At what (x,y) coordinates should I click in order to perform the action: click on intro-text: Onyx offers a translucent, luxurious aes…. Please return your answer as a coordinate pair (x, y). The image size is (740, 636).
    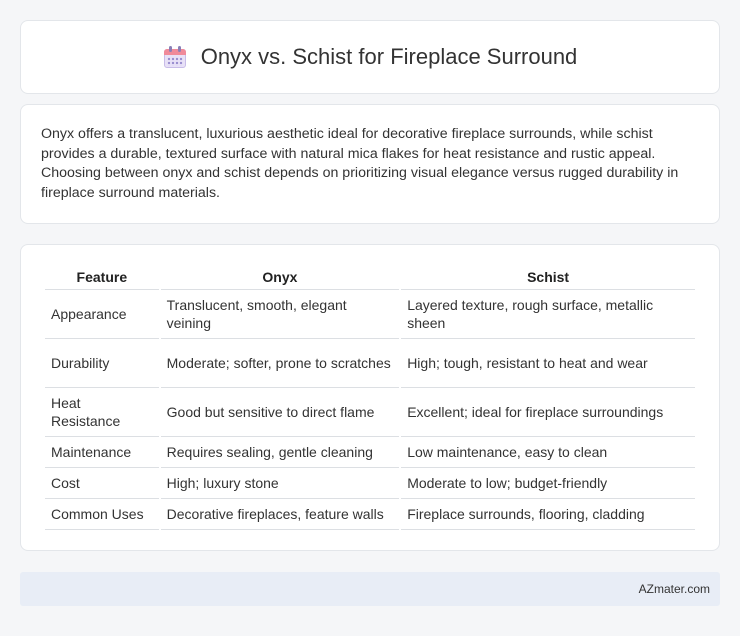
    Looking at the image, I should click on (360, 163).